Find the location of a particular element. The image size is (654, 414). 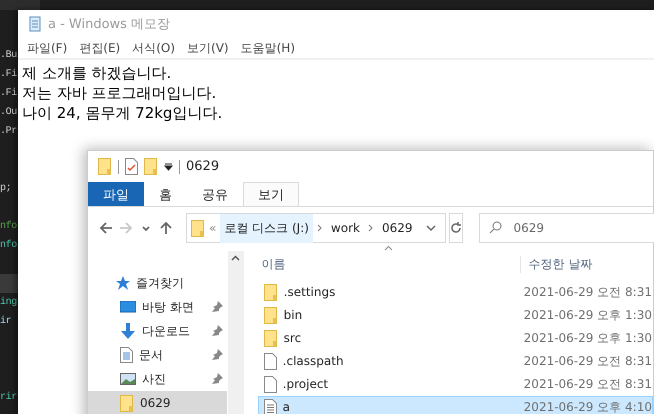

file-name: .project is located at coordinates (305, 384).